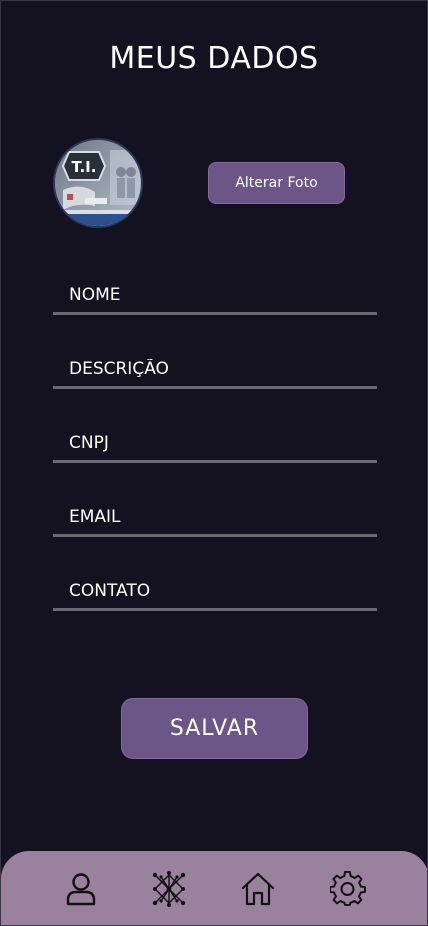  Describe the element at coordinates (219, 517) in the screenshot. I see `email-field` at that location.